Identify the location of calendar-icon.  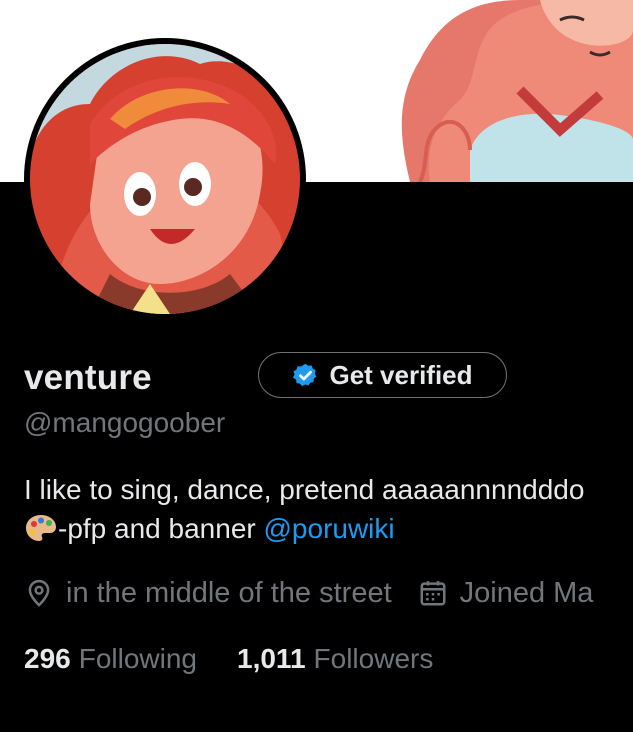
(433, 593).